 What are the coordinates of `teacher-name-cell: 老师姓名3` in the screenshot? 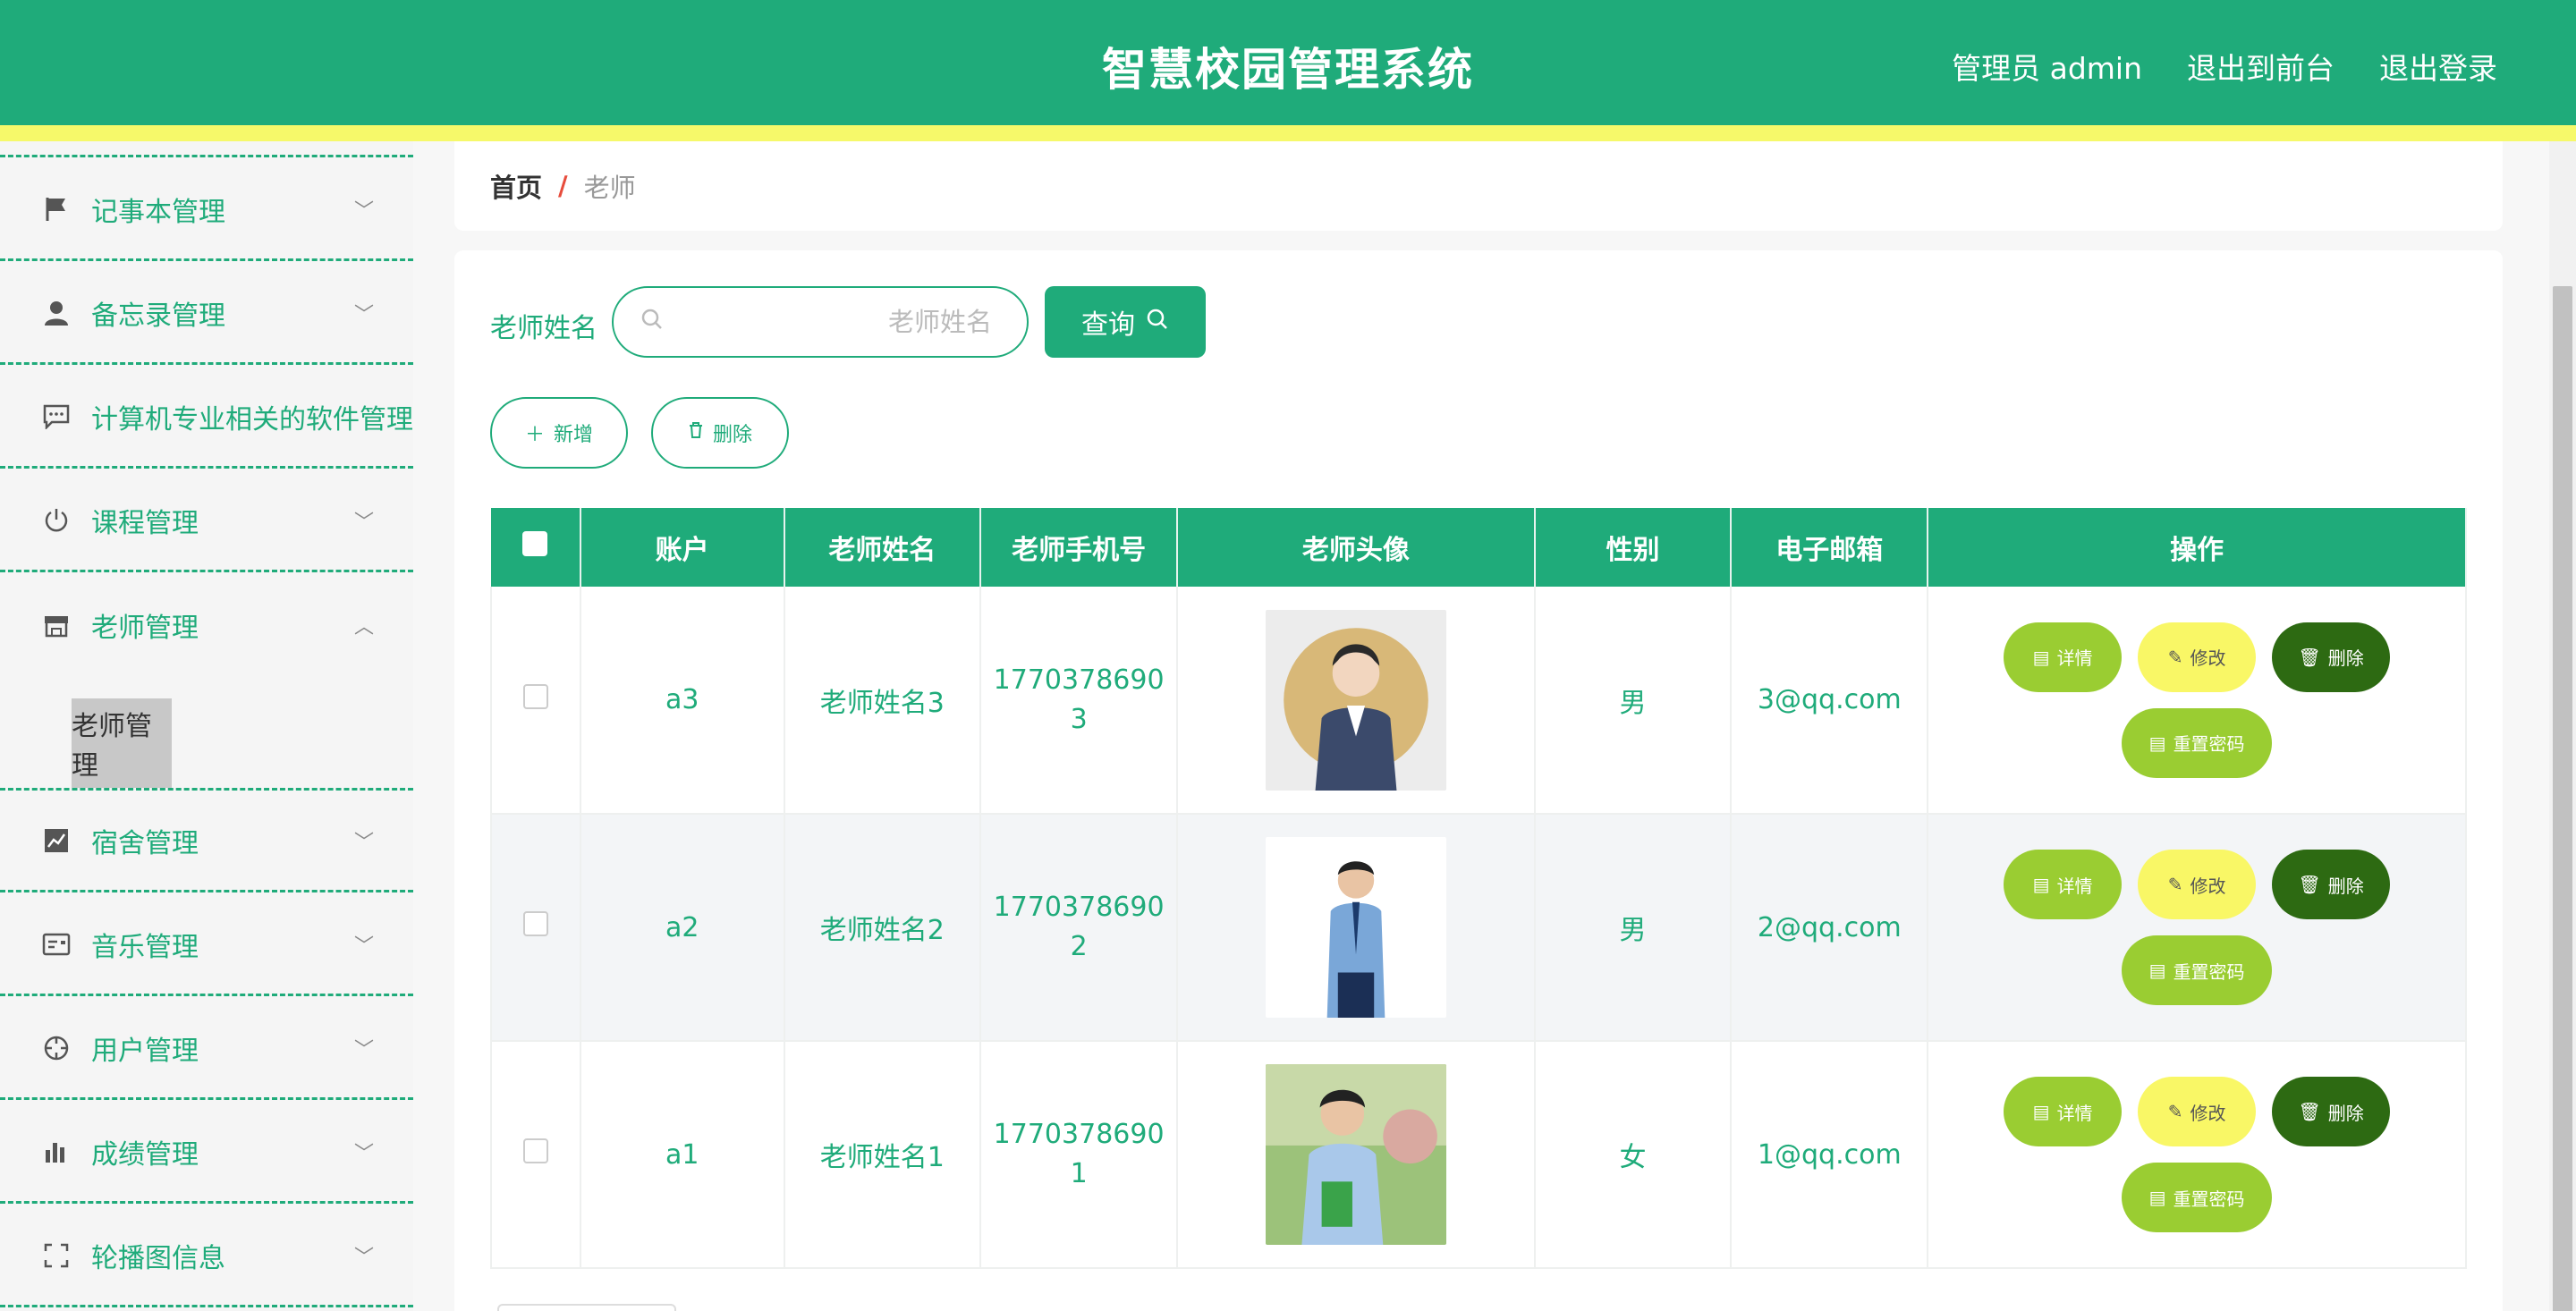 It's located at (883, 701).